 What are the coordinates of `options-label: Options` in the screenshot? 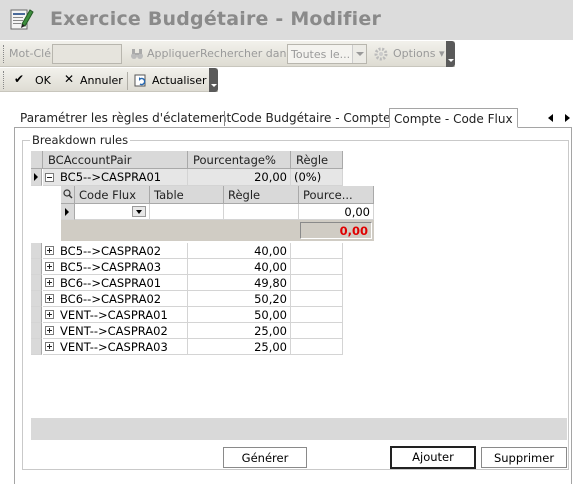 It's located at (414, 53).